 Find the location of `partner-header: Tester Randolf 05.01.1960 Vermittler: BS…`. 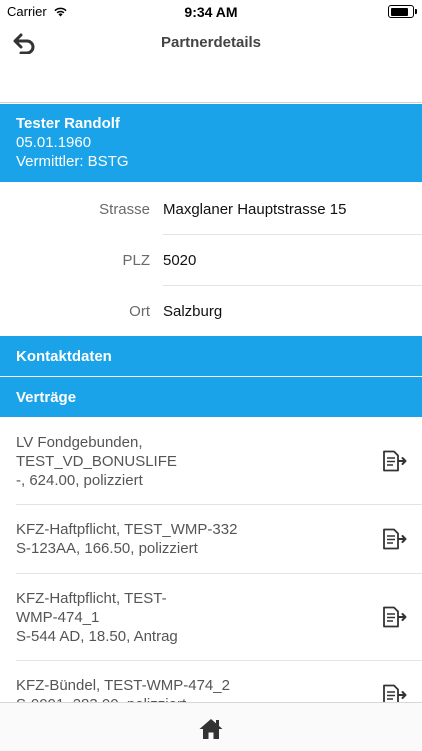

partner-header: Tester Randolf 05.01.1960 Vermittler: BS… is located at coordinates (211, 143).